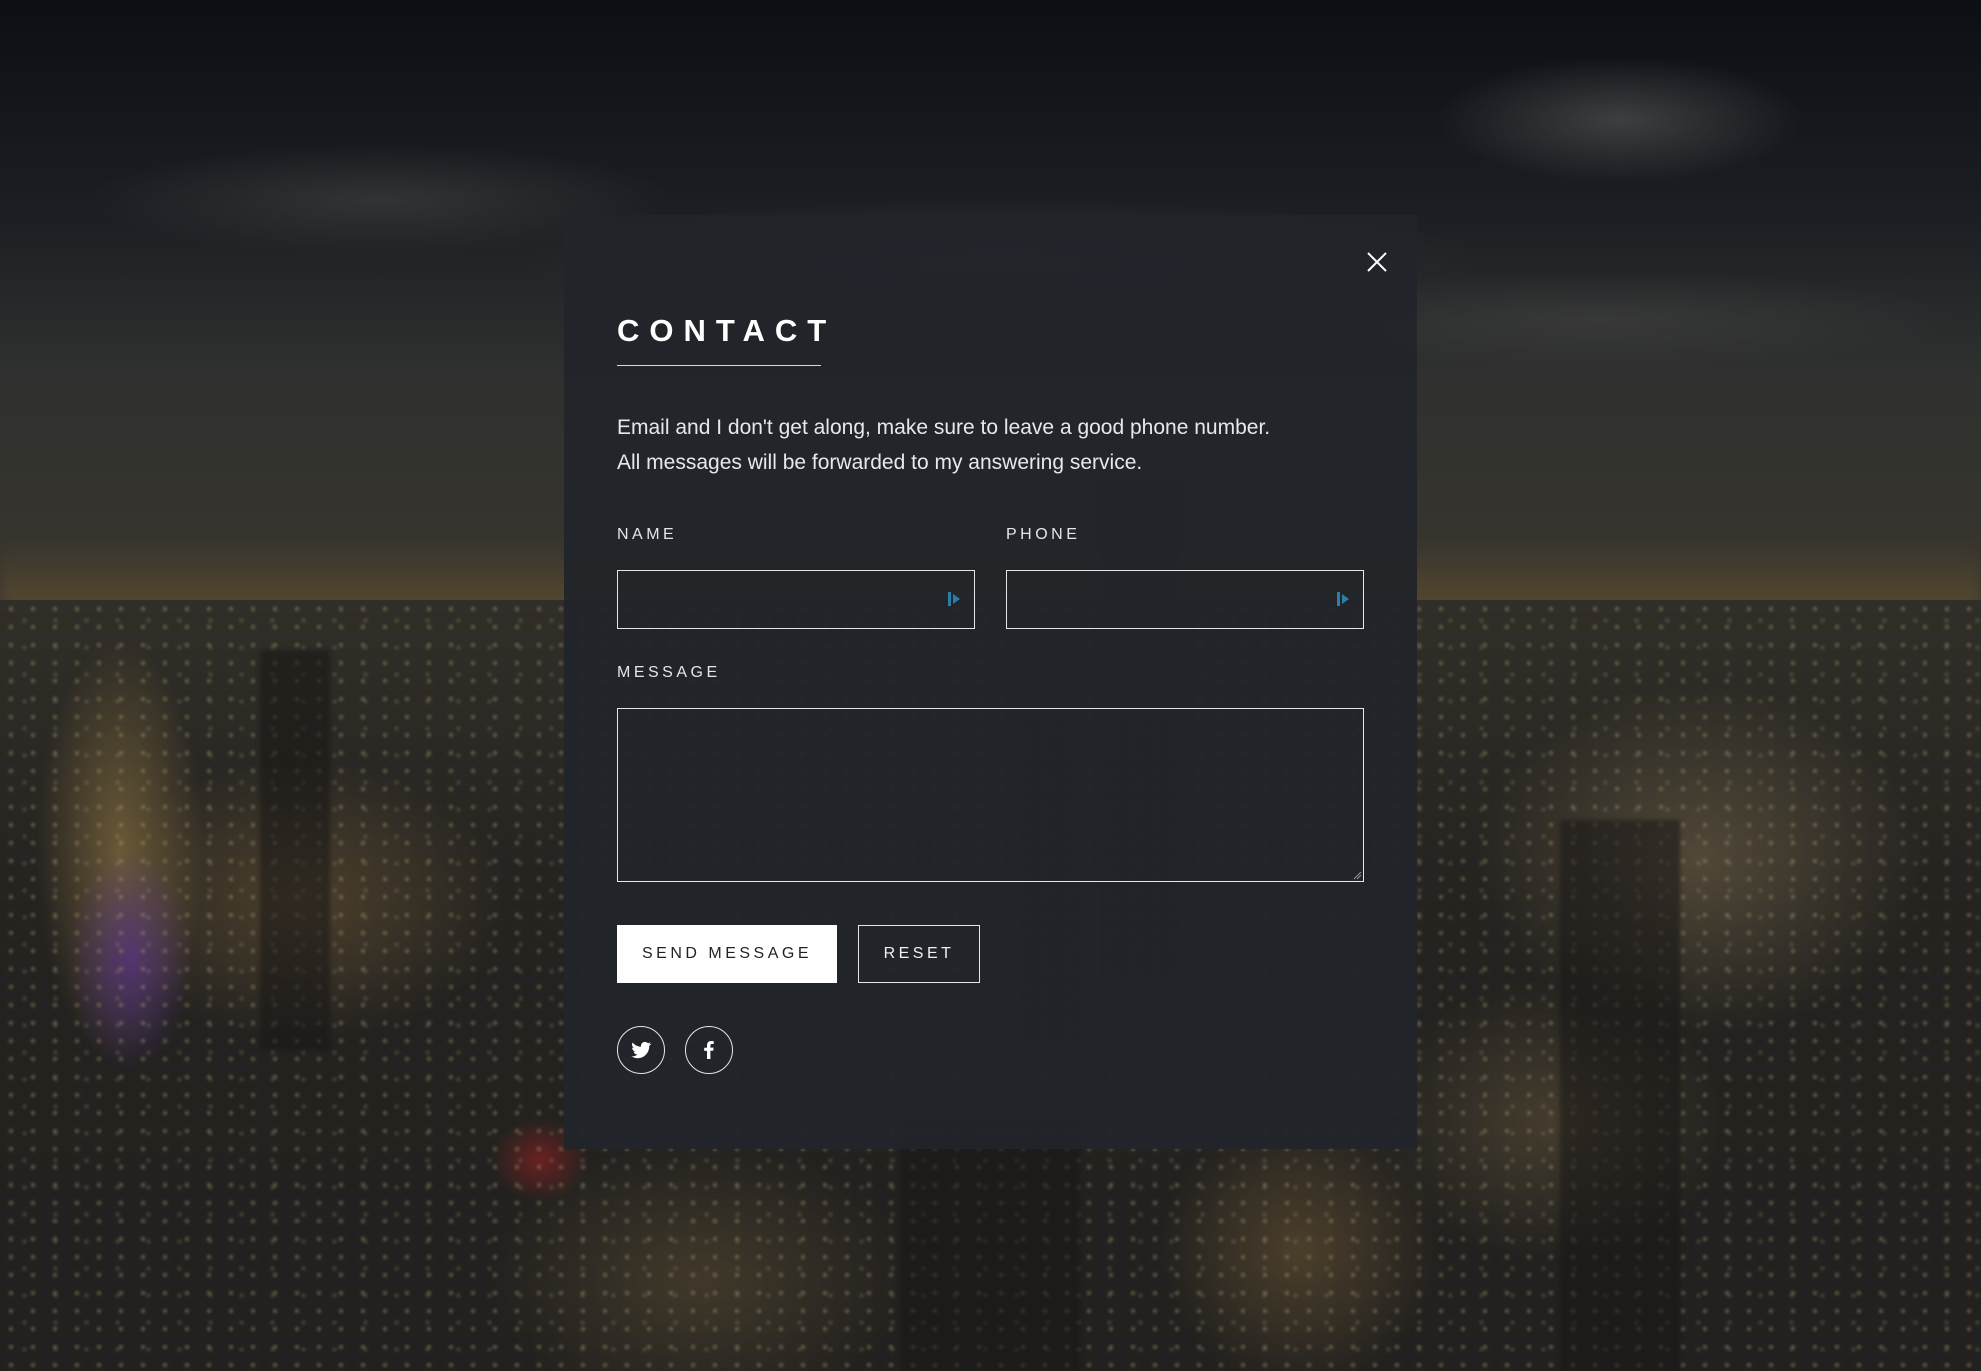 This screenshot has width=1981, height=1371. What do you see at coordinates (647, 534) in the screenshot?
I see `name-label: NAME` at bounding box center [647, 534].